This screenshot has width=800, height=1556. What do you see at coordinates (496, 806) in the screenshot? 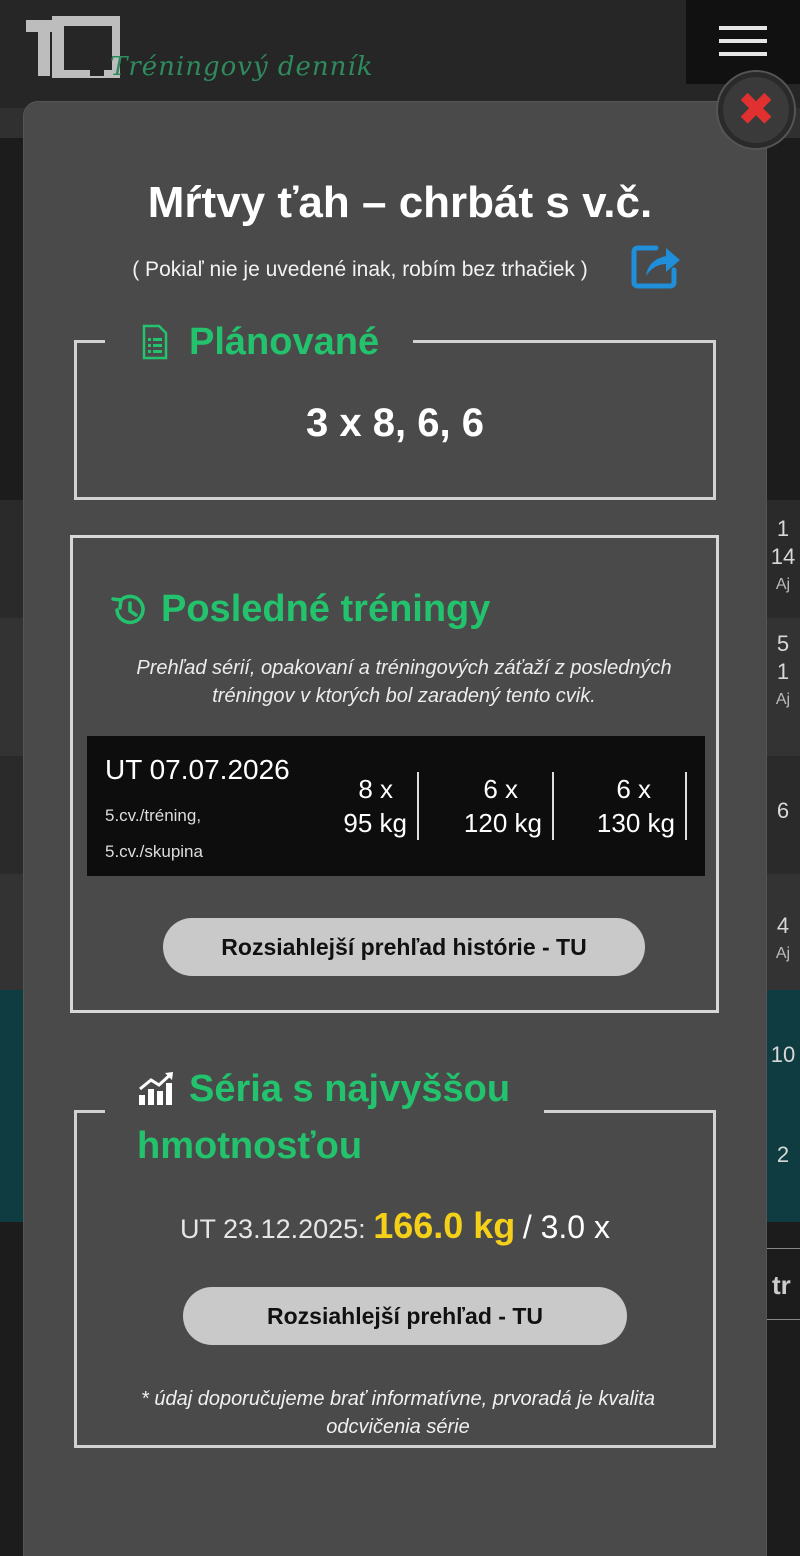
I see `set-cell: 6 x 120 kg` at bounding box center [496, 806].